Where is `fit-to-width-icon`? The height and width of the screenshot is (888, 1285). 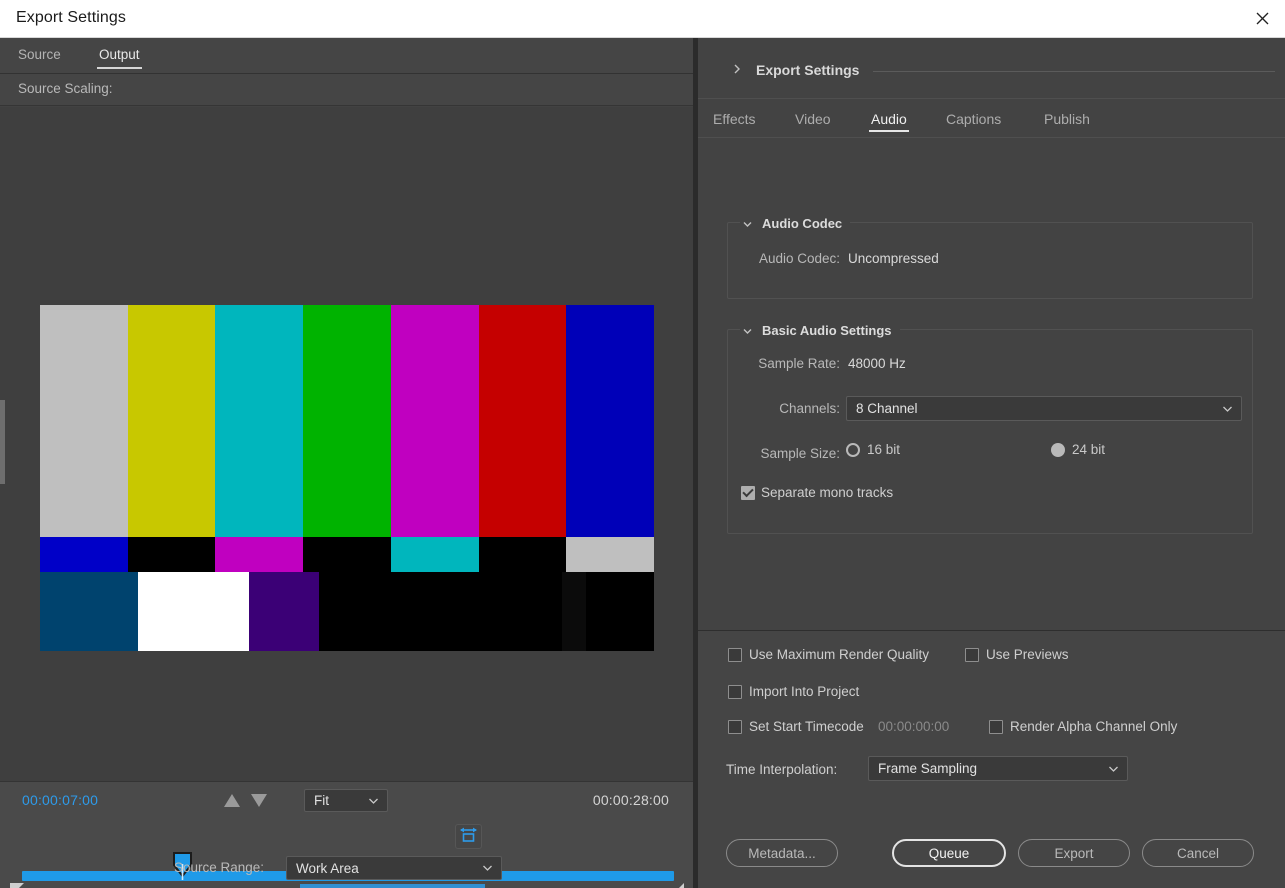 fit-to-width-icon is located at coordinates (468, 837).